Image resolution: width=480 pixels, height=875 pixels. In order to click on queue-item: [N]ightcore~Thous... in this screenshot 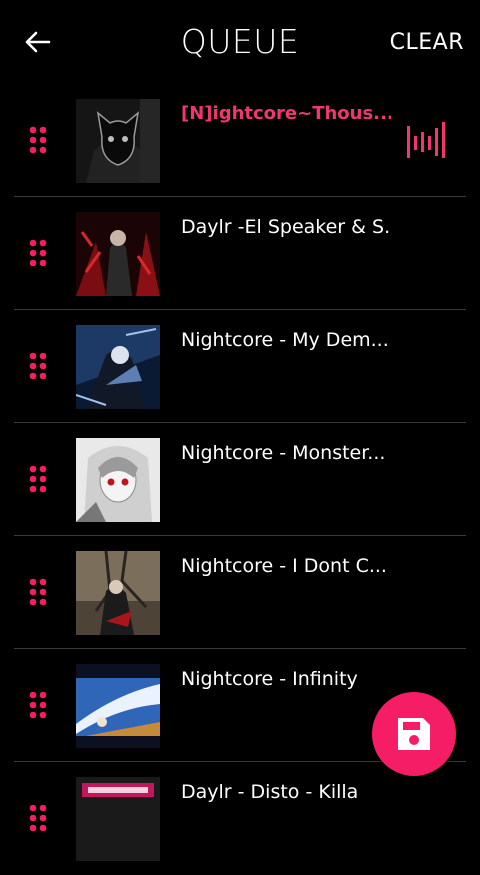, I will do `click(240, 140)`.